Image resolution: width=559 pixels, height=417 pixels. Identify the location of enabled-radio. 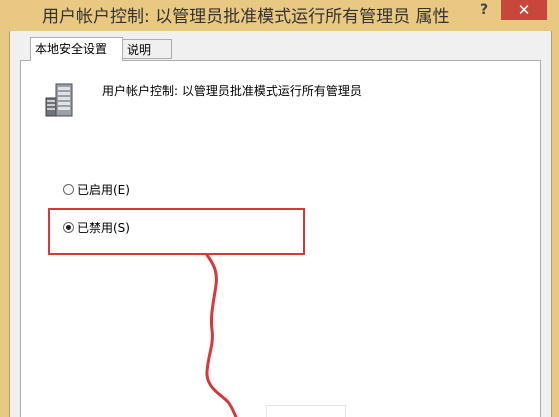
(68, 189).